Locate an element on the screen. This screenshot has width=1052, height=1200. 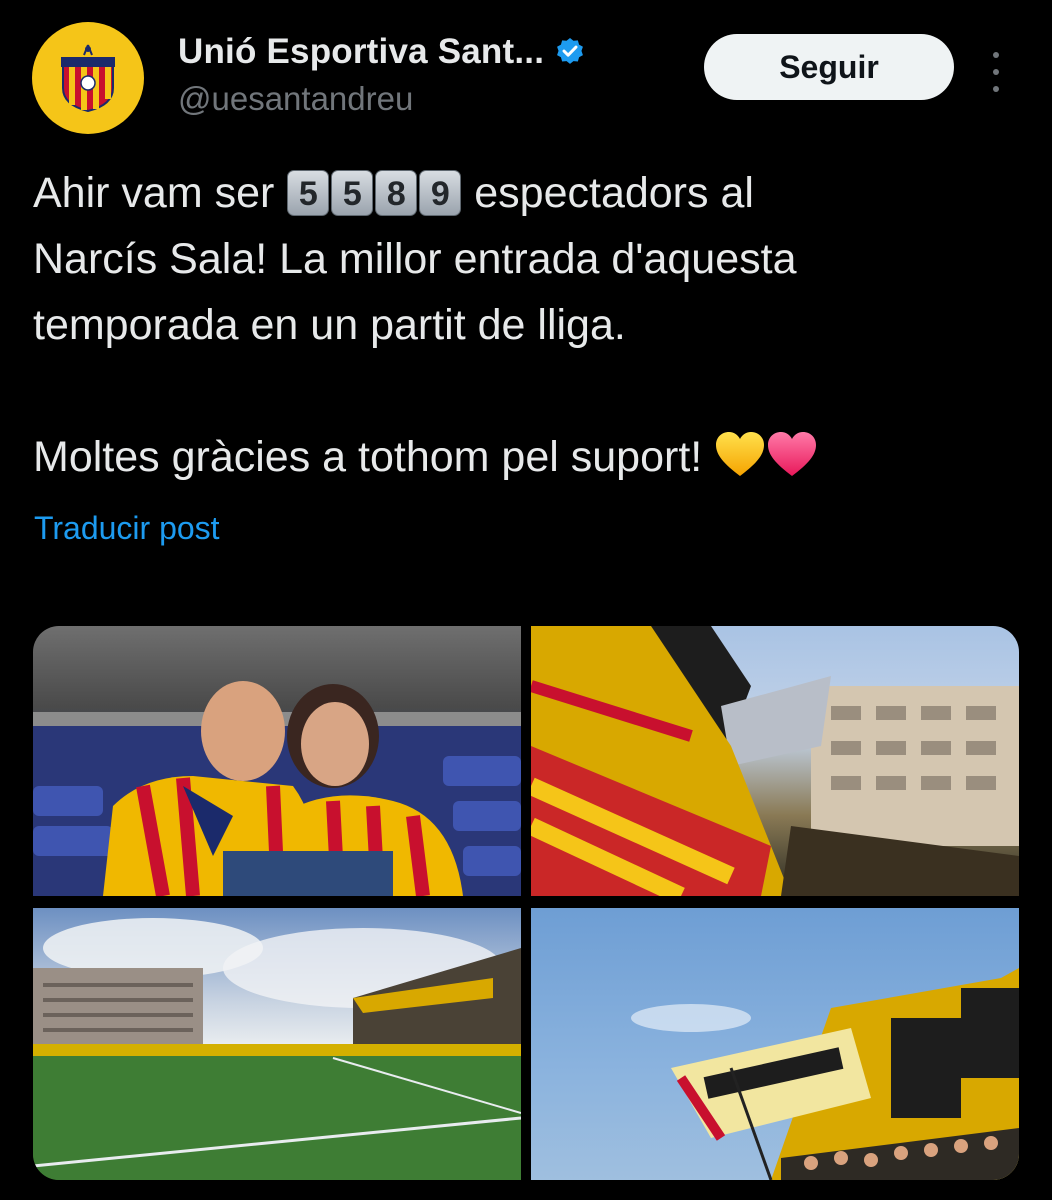
photo-flag-stand is located at coordinates (775, 1044).